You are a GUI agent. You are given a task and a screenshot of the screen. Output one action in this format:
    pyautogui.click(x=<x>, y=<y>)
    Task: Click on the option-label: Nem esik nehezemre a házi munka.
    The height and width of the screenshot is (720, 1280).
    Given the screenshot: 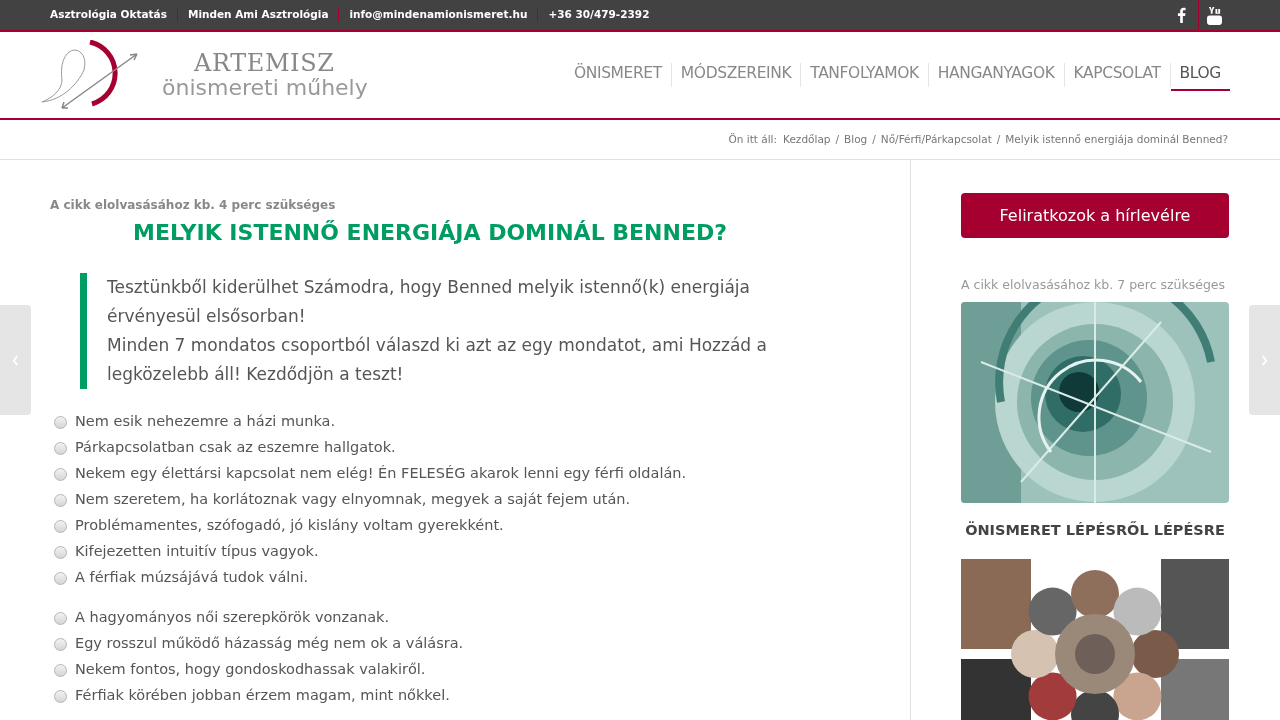 What is the action you would take?
    pyautogui.click(x=205, y=422)
    